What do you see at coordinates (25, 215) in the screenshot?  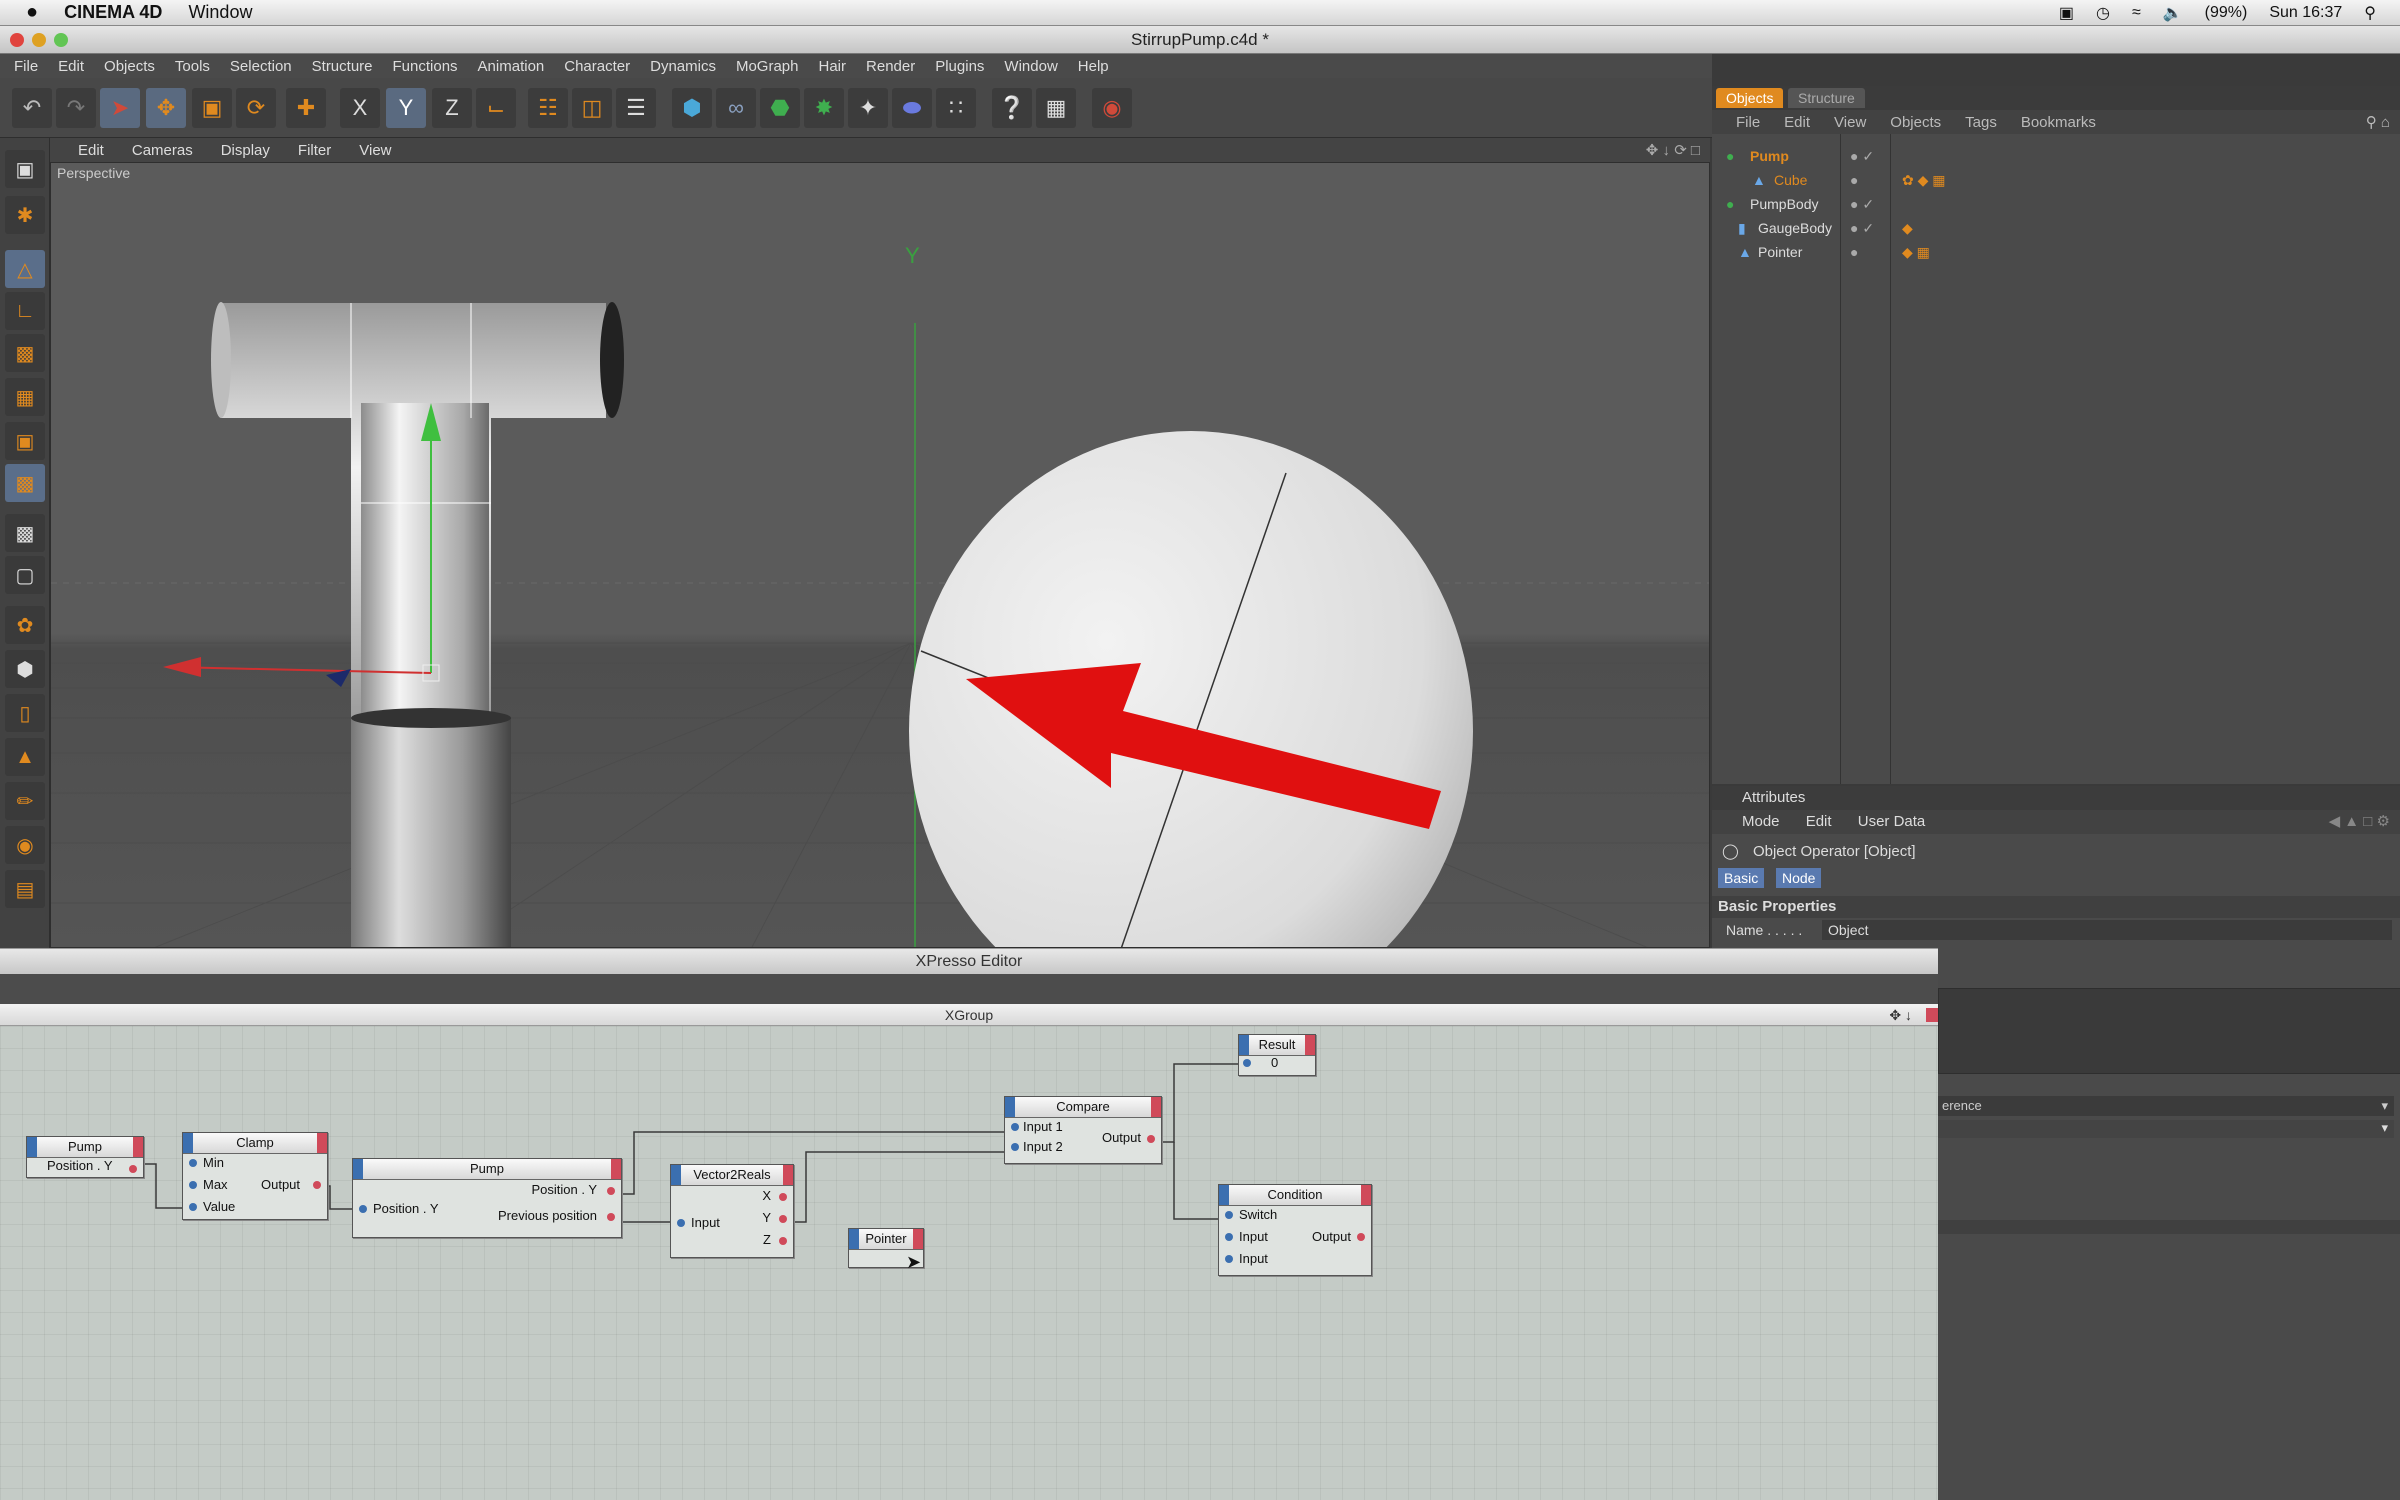 I see `make-editable-icon: ✱` at bounding box center [25, 215].